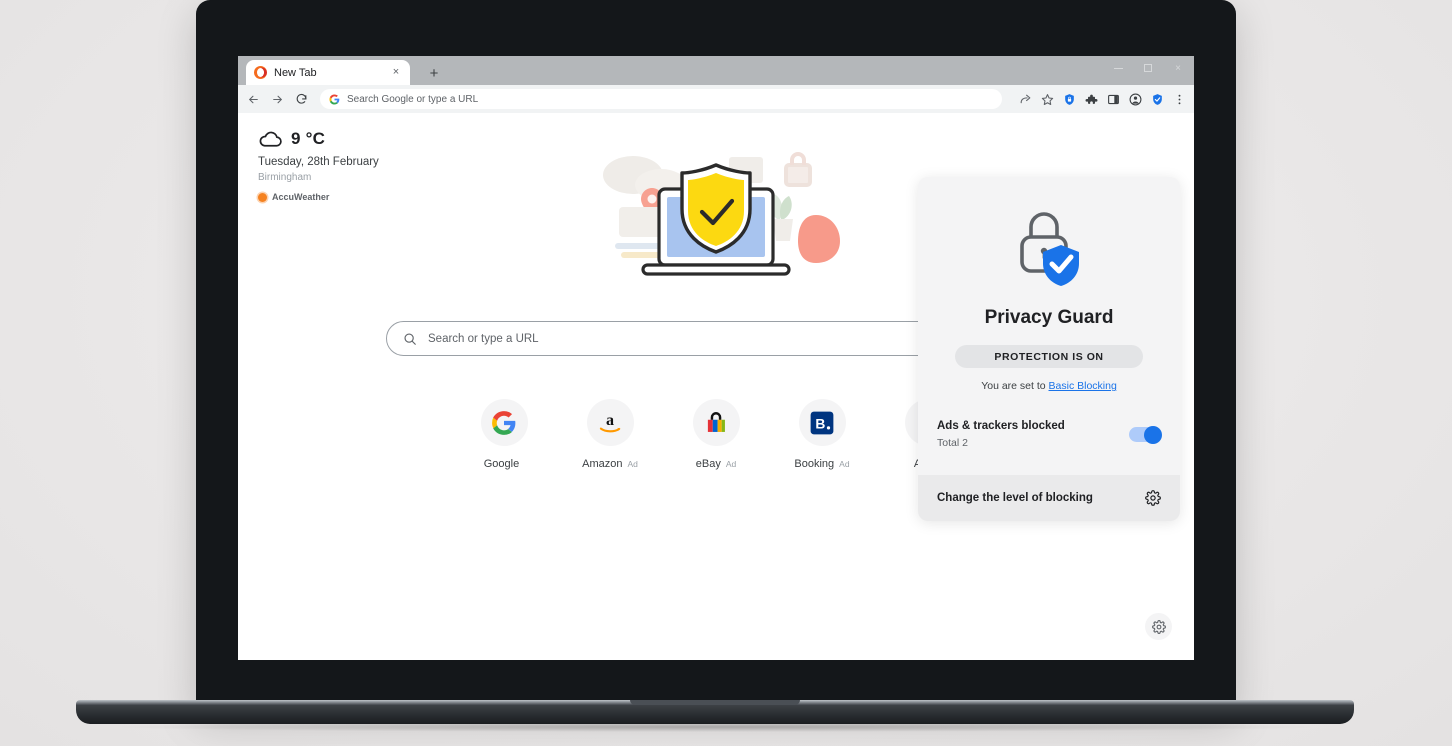 Image resolution: width=1452 pixels, height=746 pixels. Describe the element at coordinates (301, 99) in the screenshot. I see `reload-icon` at that location.